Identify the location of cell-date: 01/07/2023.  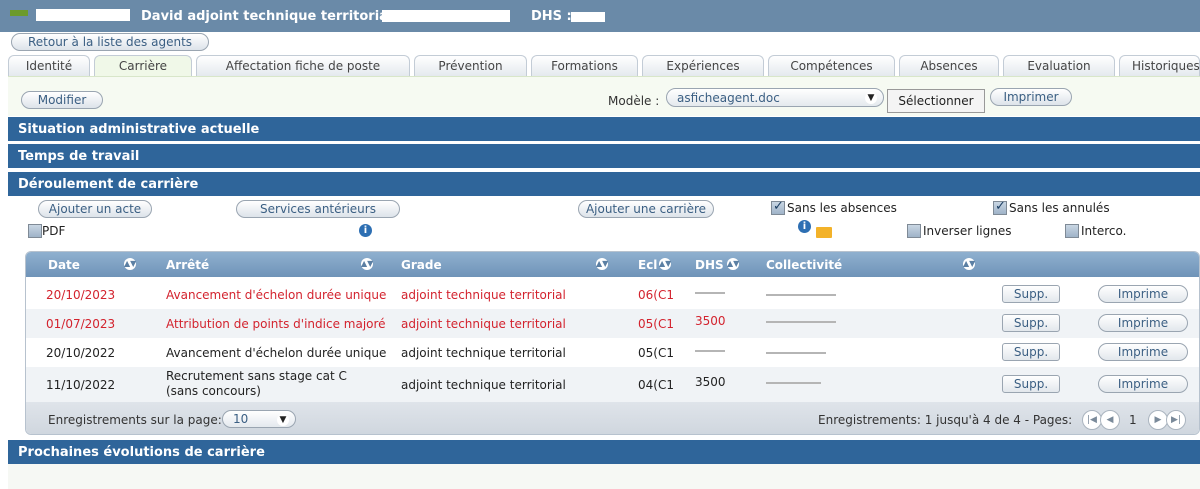
(81, 324).